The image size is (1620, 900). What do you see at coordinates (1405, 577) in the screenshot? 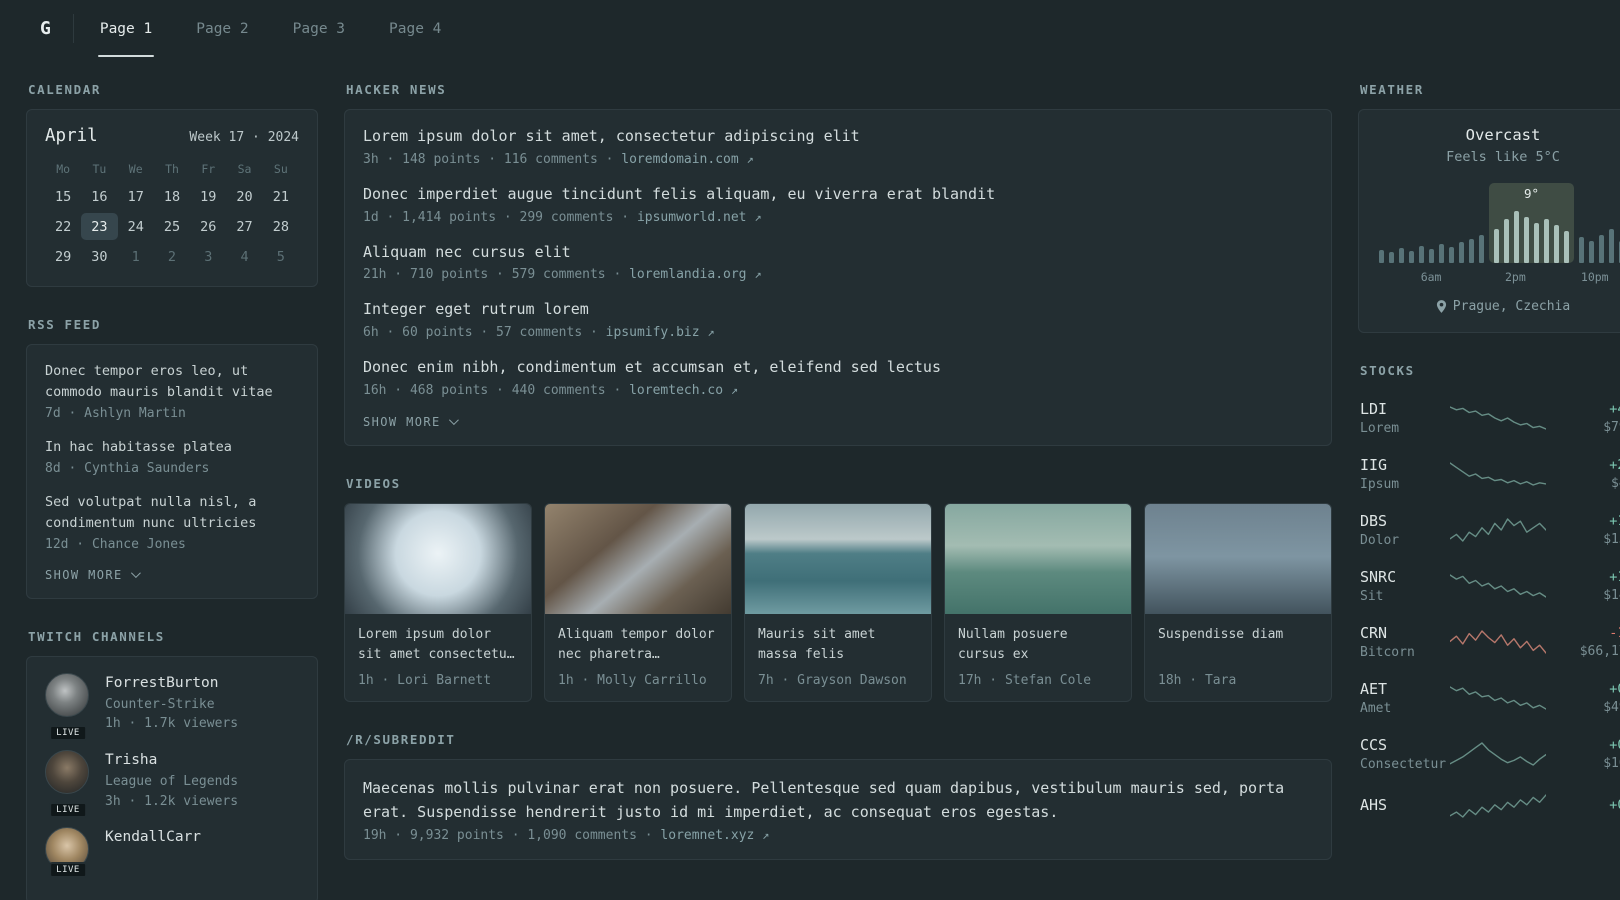
I see `stock-ticker: SNRC` at bounding box center [1405, 577].